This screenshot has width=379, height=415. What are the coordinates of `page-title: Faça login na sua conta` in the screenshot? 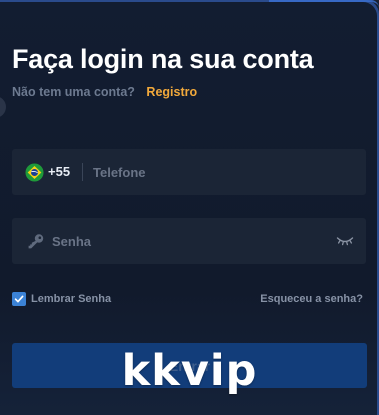 It's located at (163, 59).